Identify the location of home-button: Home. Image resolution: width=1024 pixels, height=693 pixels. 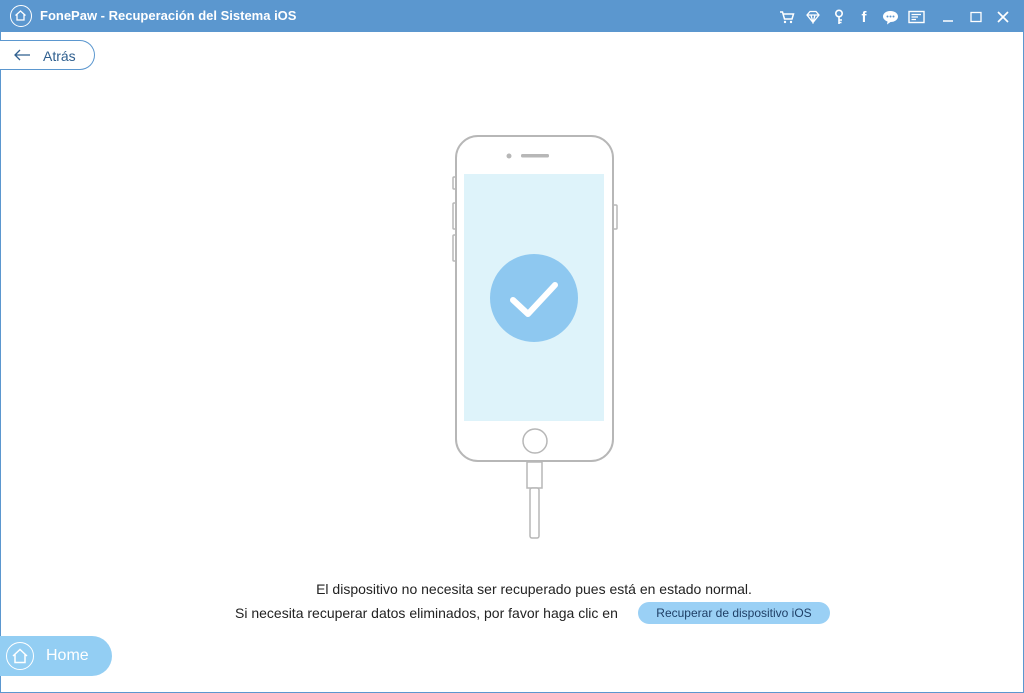
(56, 656).